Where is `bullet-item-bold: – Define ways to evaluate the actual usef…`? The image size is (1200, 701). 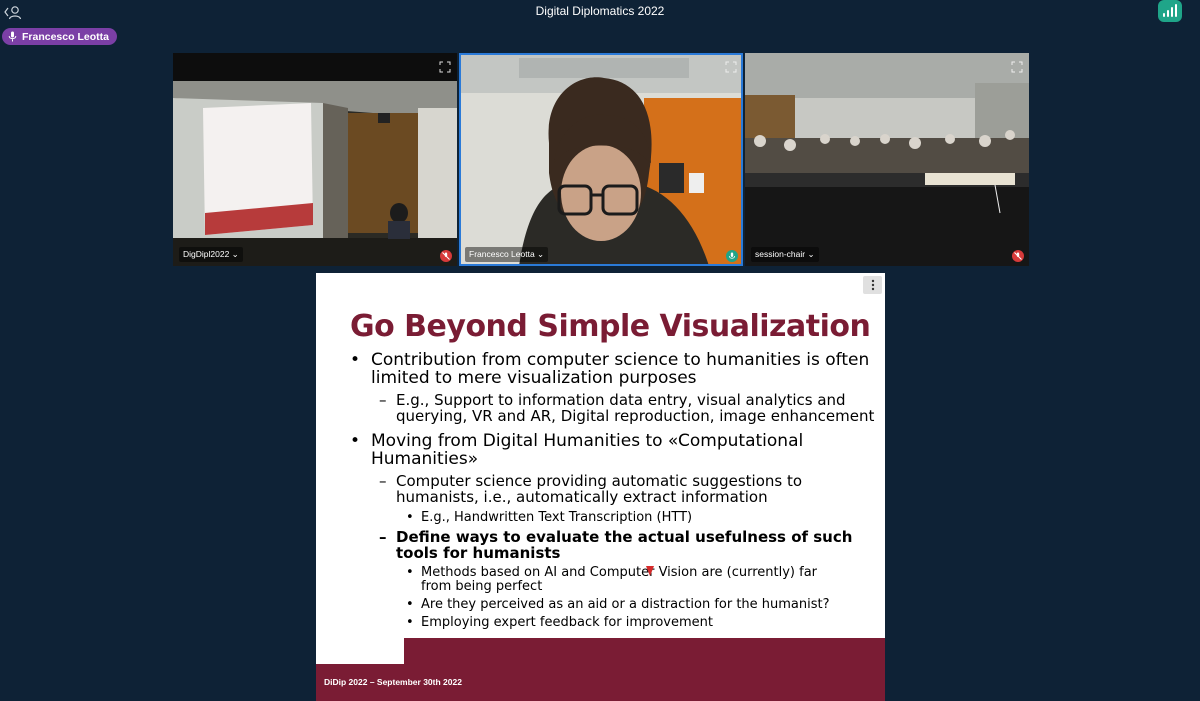
bullet-item-bold: – Define ways to evaluate the actual usef… is located at coordinates (616, 545).